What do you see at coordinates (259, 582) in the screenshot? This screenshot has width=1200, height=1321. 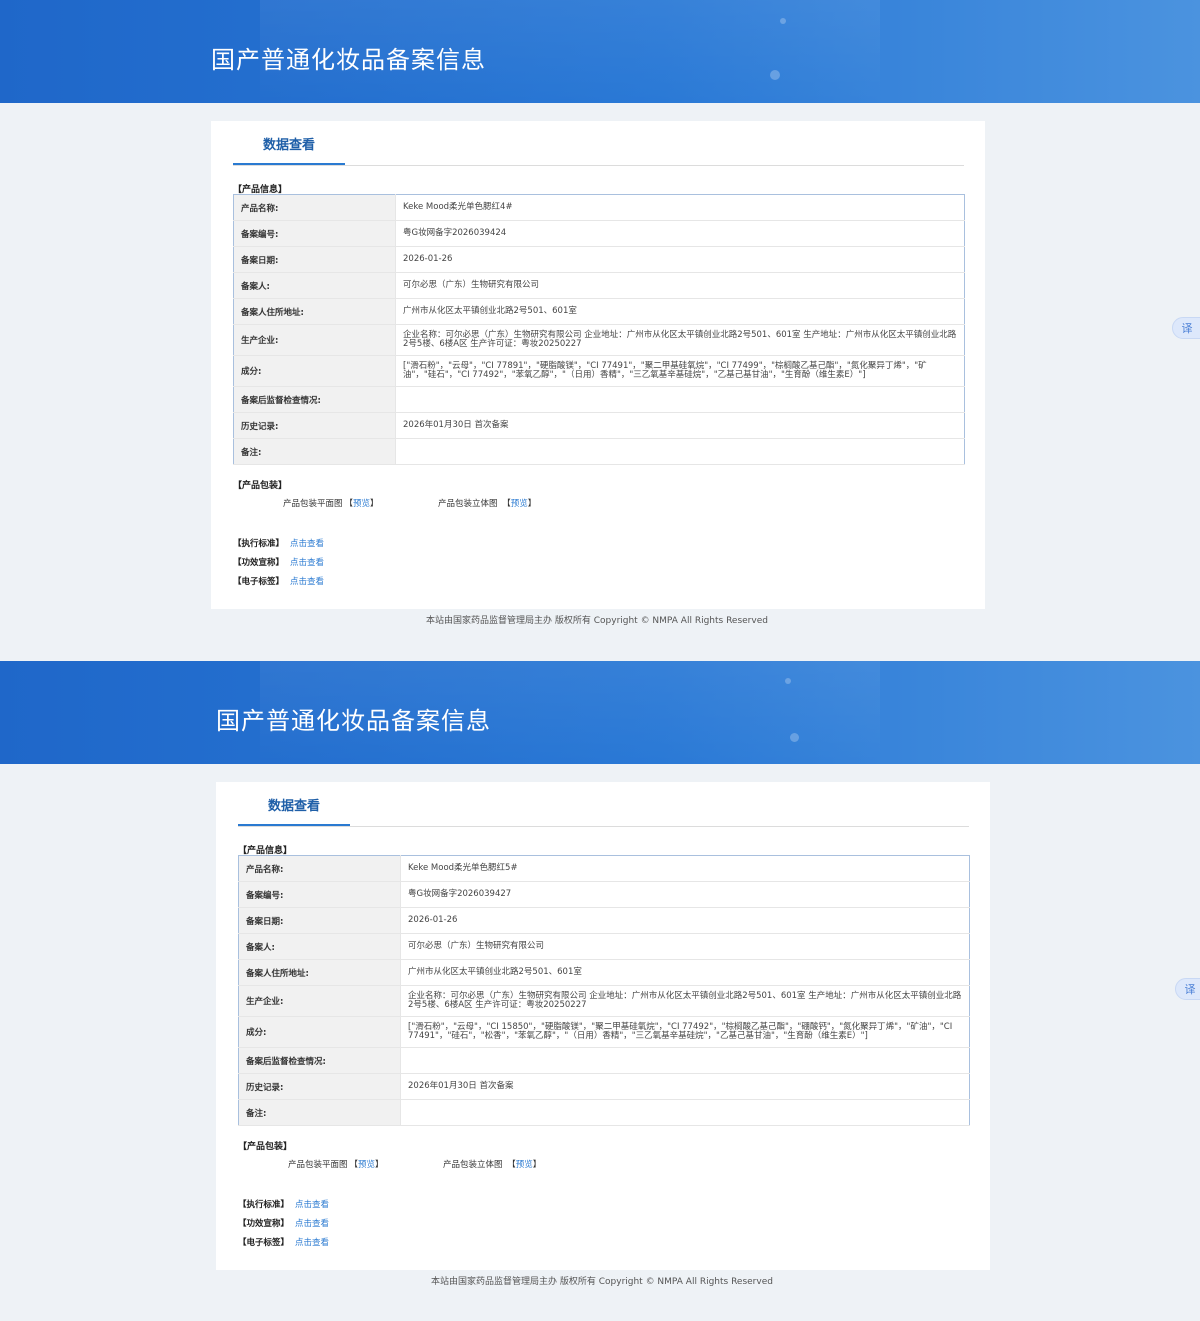 I see `elabel-label: 【电子标签】` at bounding box center [259, 582].